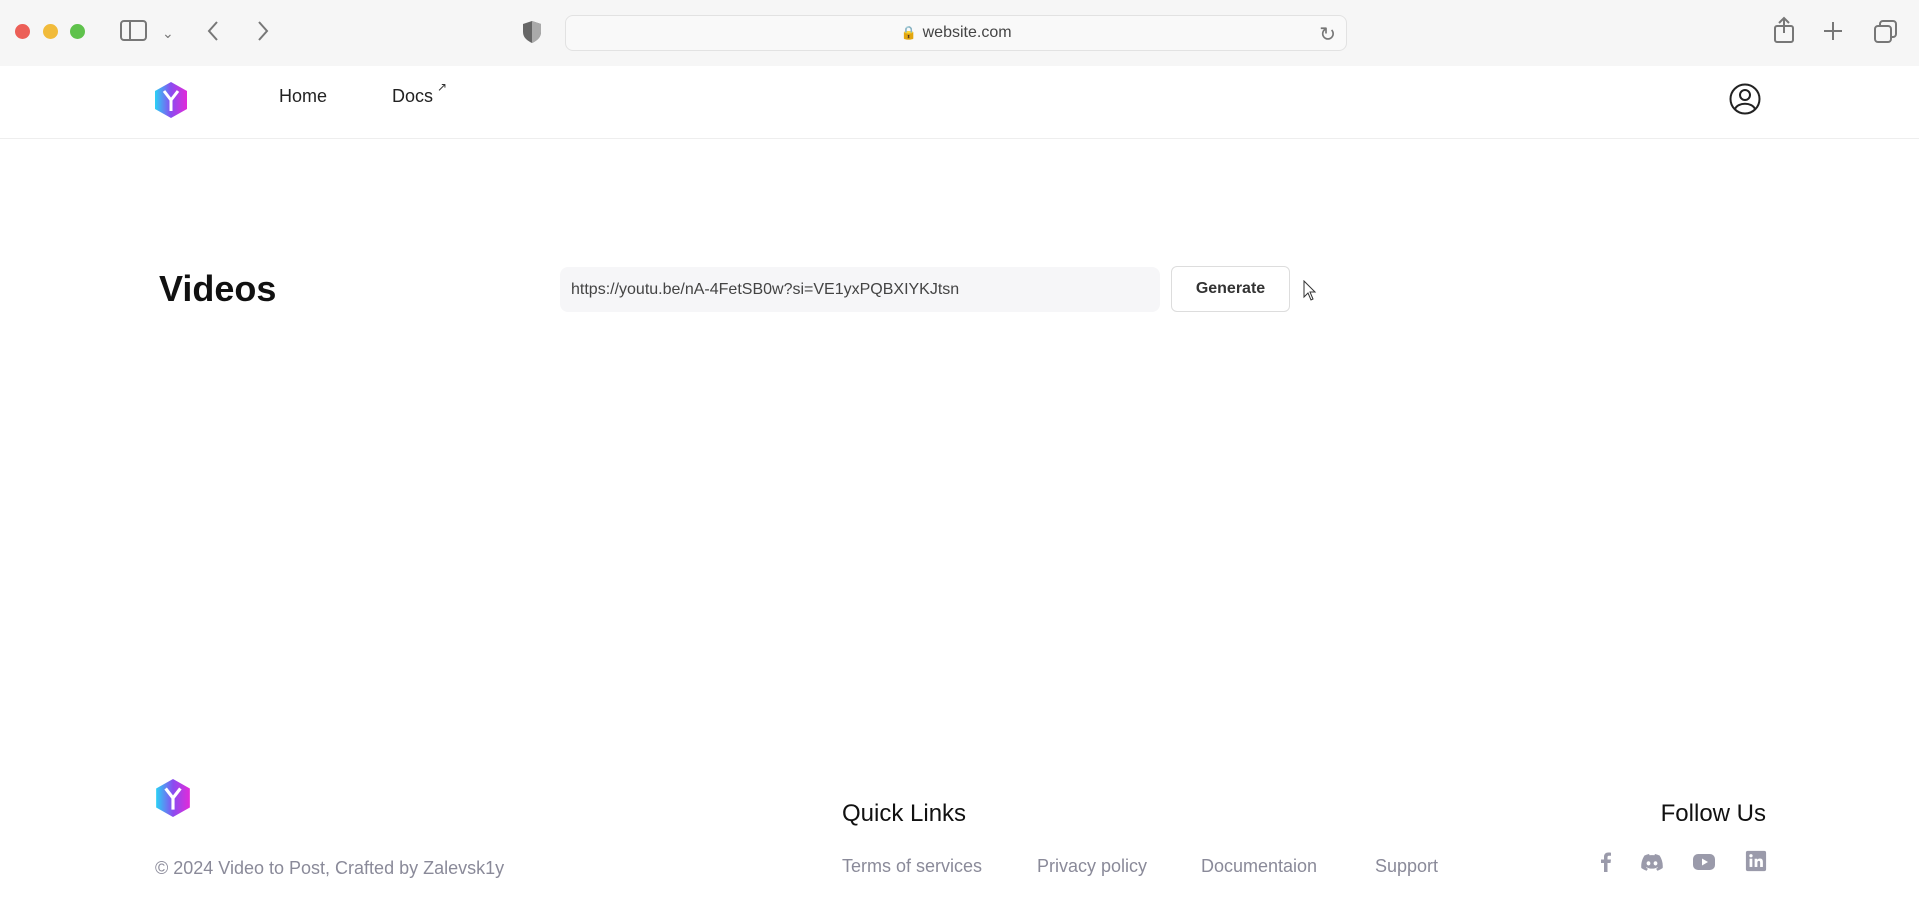 The height and width of the screenshot is (898, 1919). Describe the element at coordinates (908, 32) in the screenshot. I see `lock-icon: 🔒` at that location.